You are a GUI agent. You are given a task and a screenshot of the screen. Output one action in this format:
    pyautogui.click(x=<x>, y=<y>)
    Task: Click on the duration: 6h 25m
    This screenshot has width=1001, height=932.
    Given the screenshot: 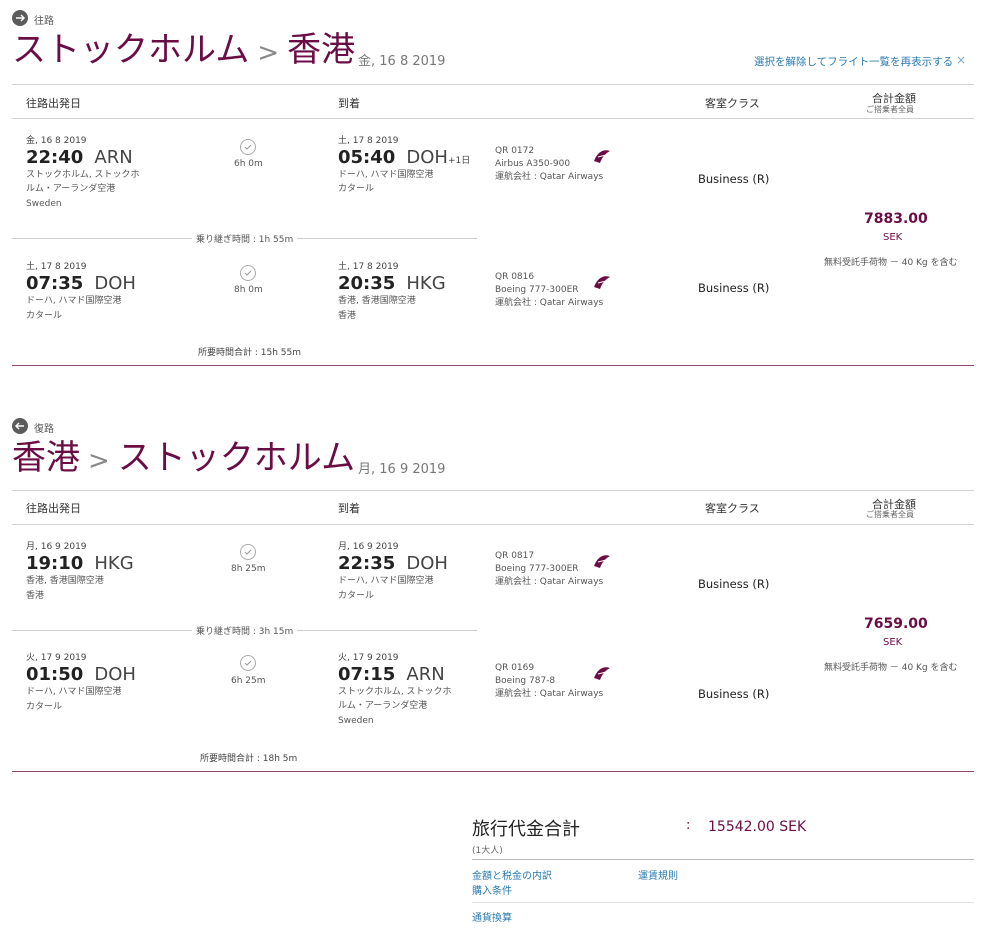 What is the action you would take?
    pyautogui.click(x=248, y=681)
    